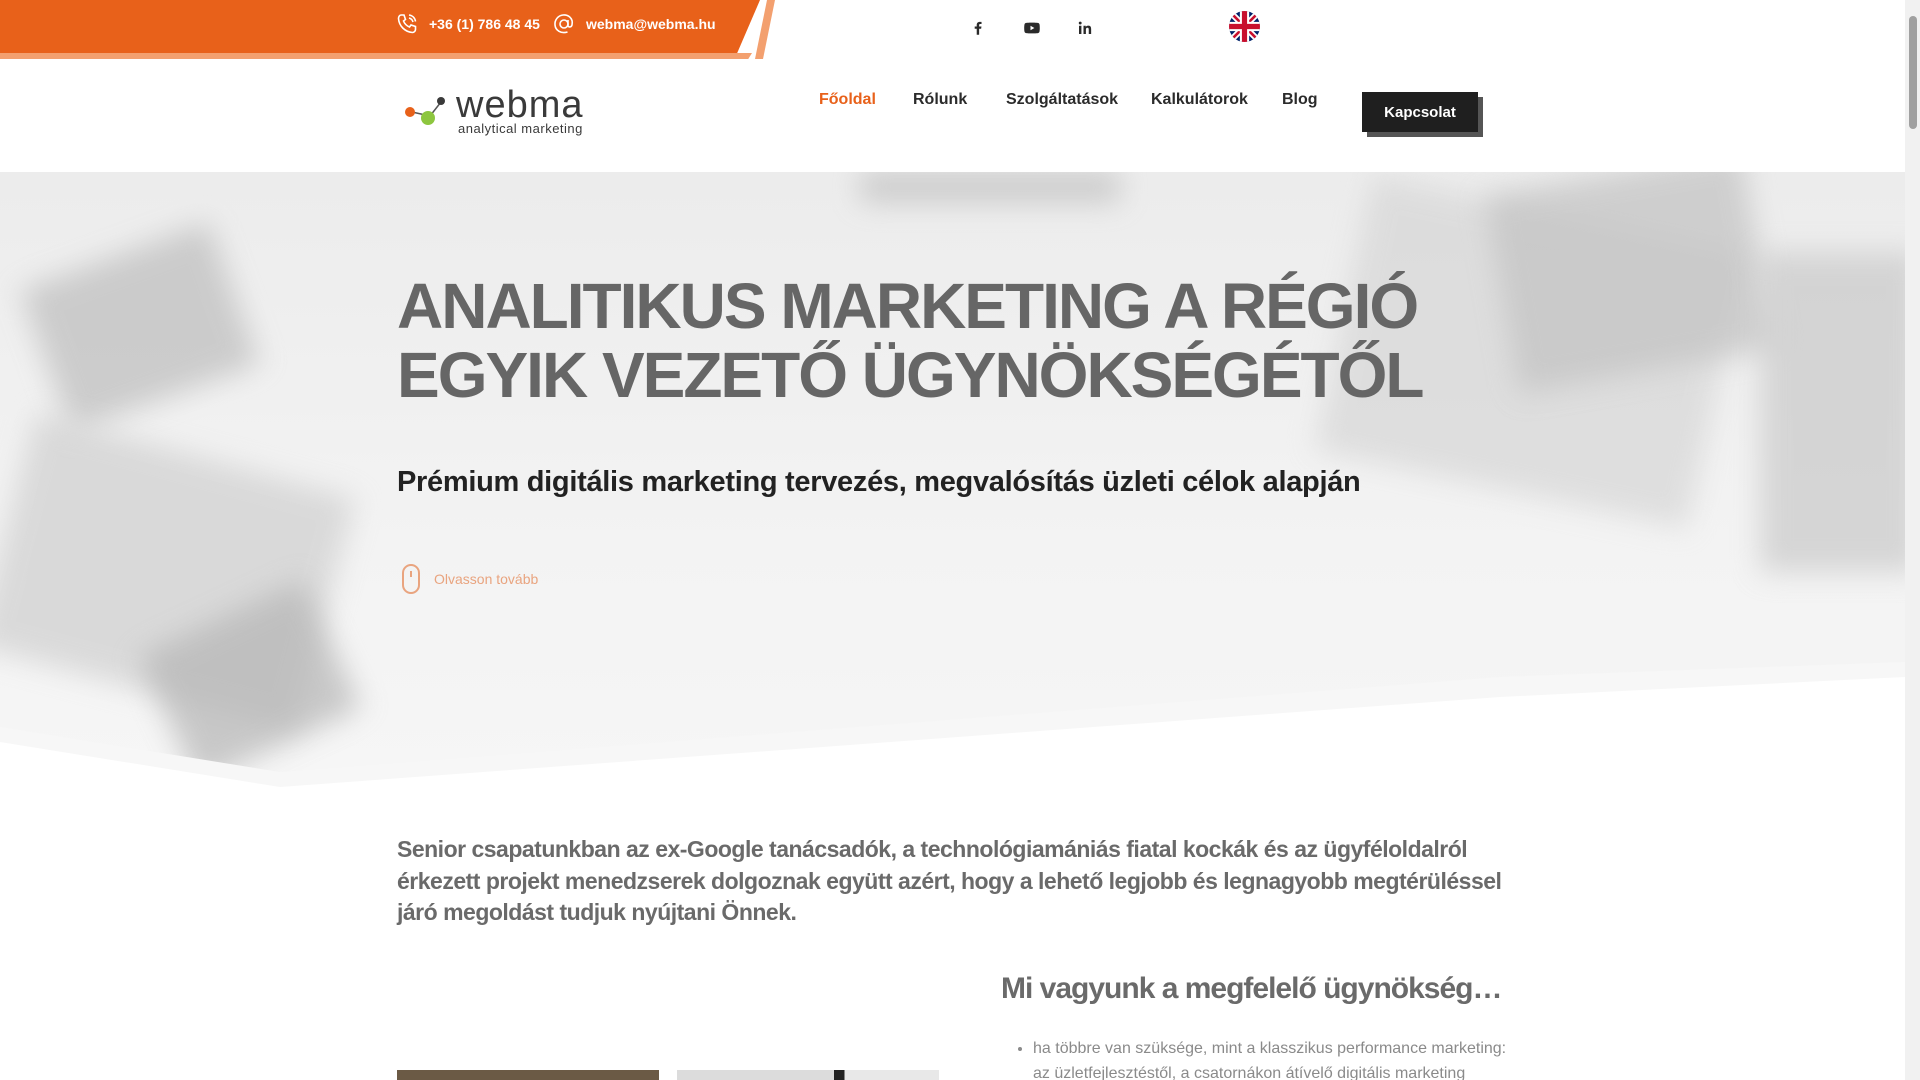  What do you see at coordinates (1032, 28) in the screenshot?
I see `youtube-icon` at bounding box center [1032, 28].